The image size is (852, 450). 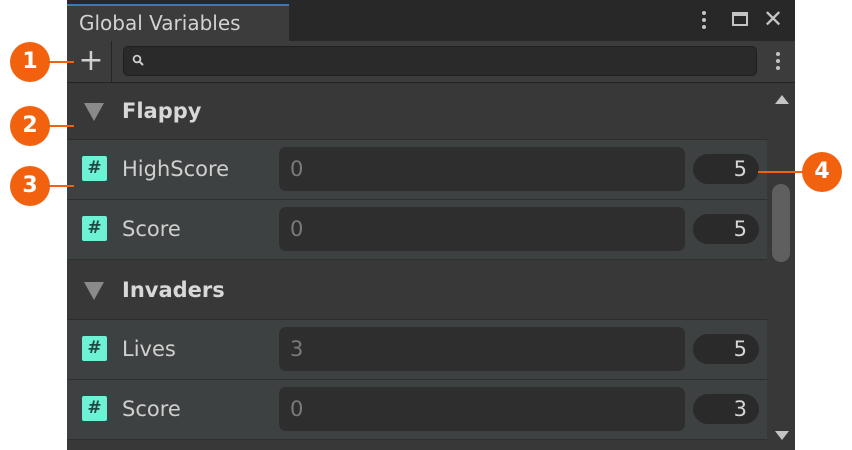 I want to click on group-title: Flappy, so click(x=162, y=111).